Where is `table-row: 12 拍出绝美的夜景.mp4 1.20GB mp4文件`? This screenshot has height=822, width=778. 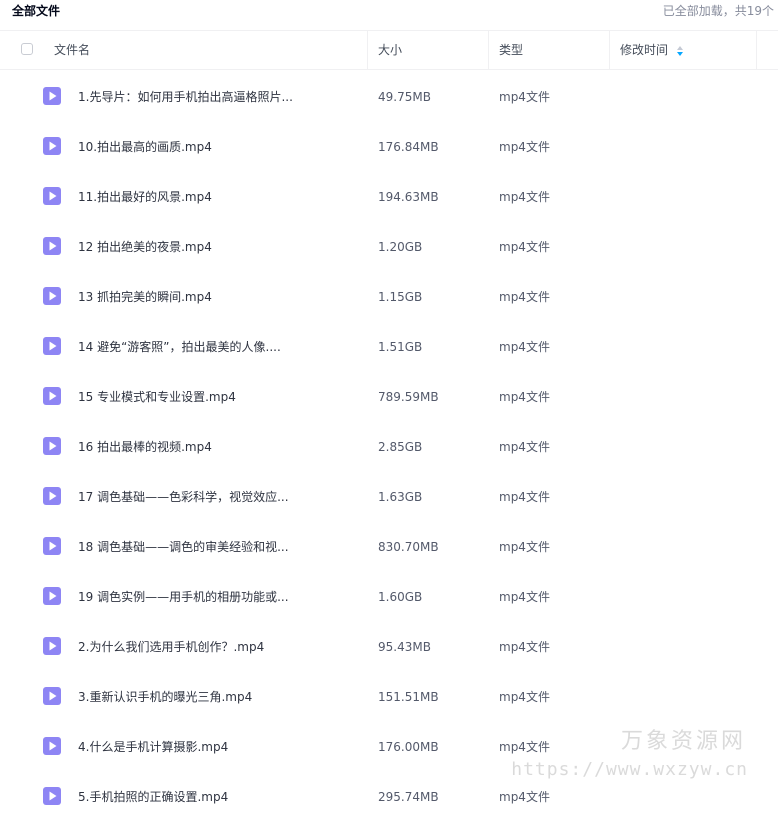
table-row: 12 拍出绝美的夜景.mp4 1.20GB mp4文件 is located at coordinates (389, 247).